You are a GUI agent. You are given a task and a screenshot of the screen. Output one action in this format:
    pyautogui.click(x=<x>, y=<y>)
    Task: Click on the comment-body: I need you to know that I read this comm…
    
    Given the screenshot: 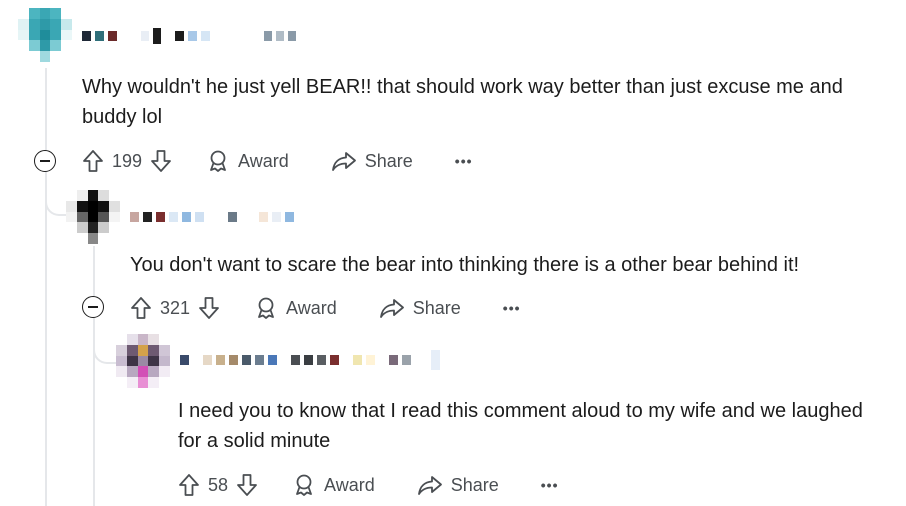 What is the action you would take?
    pyautogui.click(x=520, y=426)
    